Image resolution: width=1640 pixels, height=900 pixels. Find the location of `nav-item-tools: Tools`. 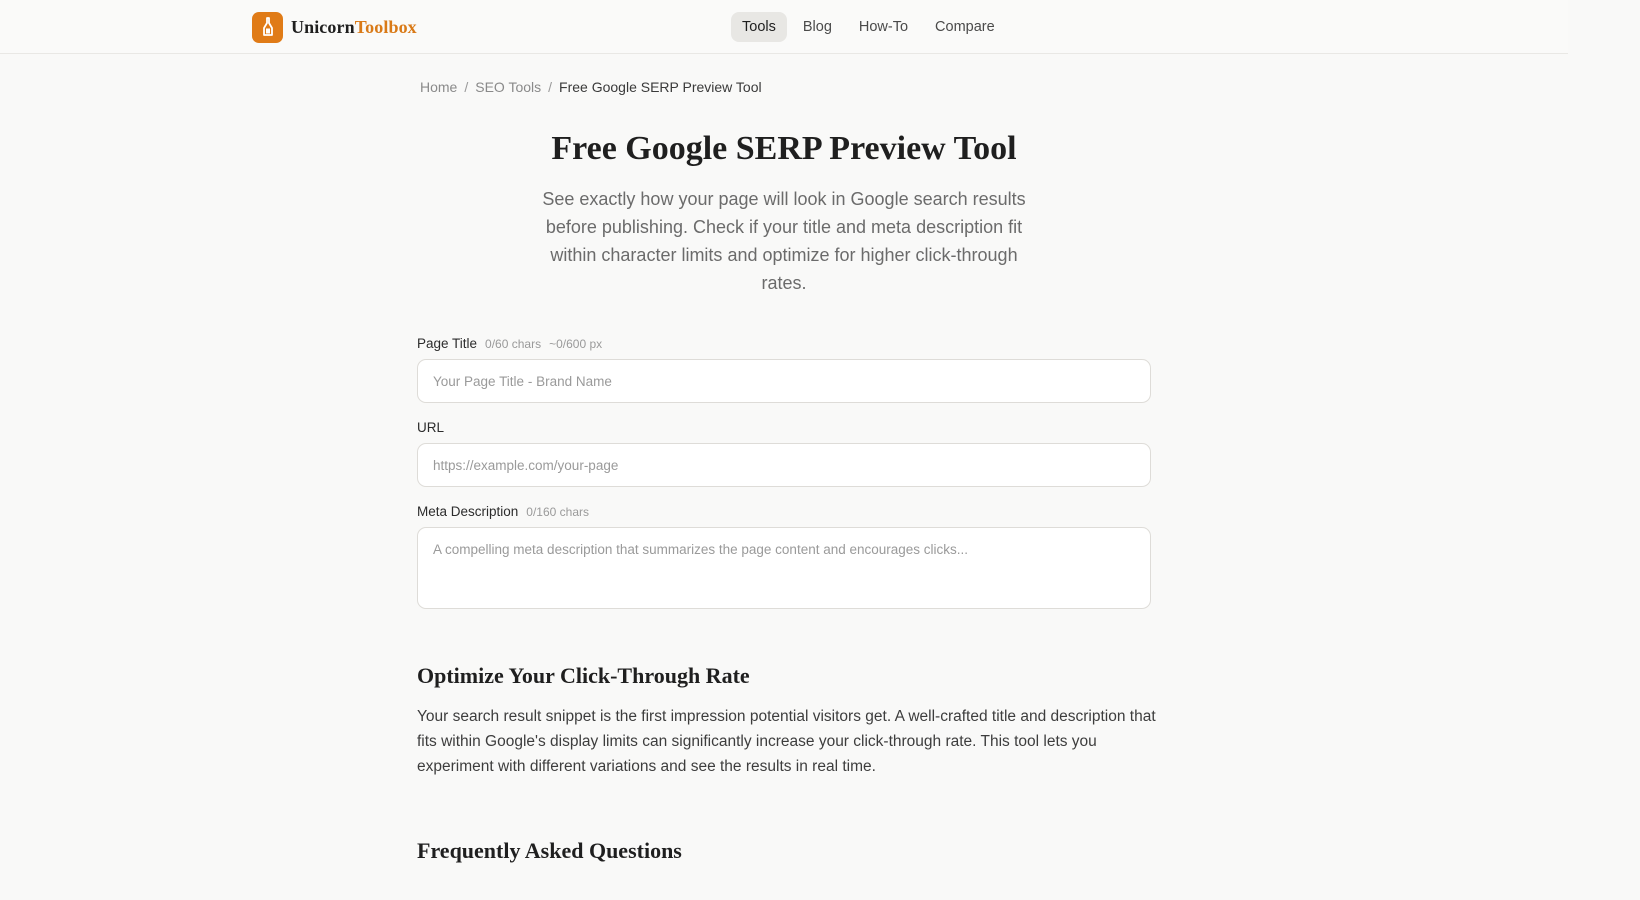

nav-item-tools: Tools is located at coordinates (759, 26).